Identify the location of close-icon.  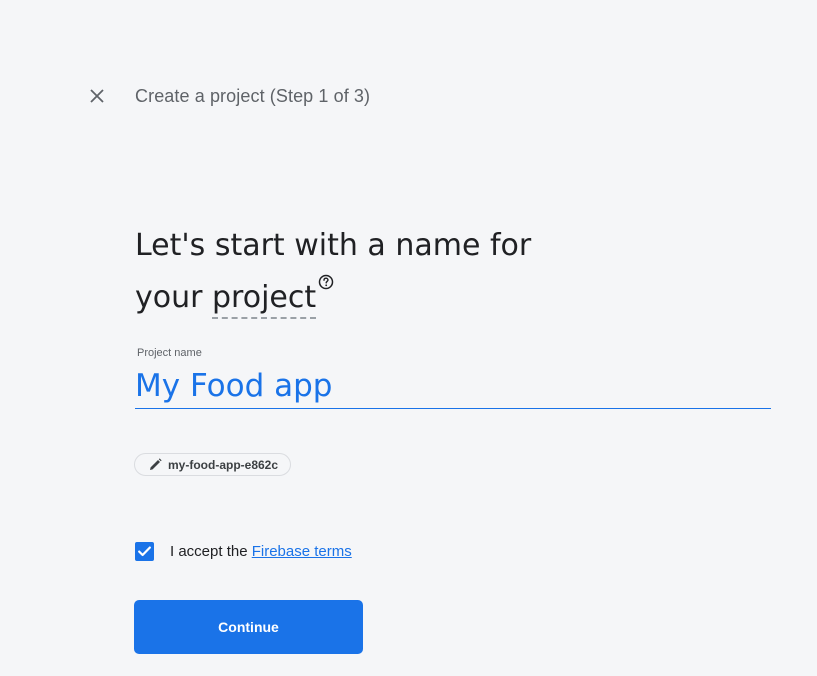
(97, 96).